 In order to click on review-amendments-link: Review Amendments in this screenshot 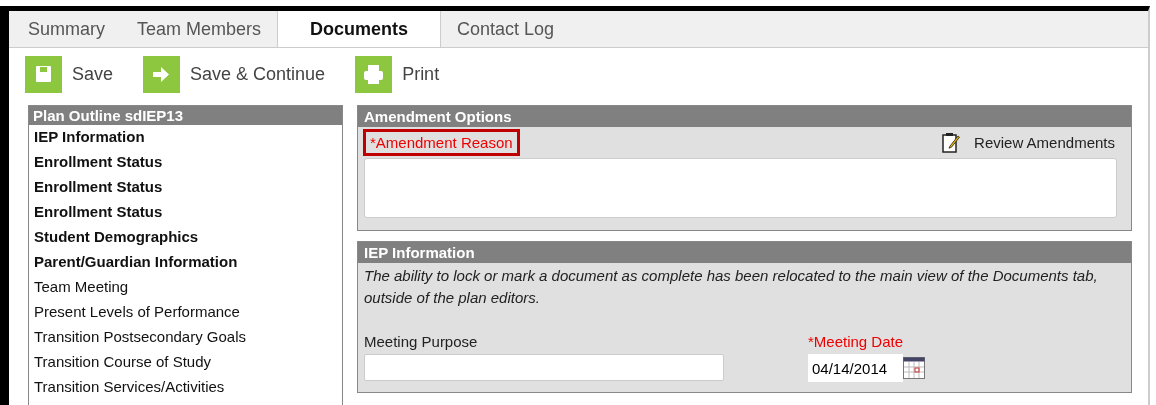, I will do `click(1028, 142)`.